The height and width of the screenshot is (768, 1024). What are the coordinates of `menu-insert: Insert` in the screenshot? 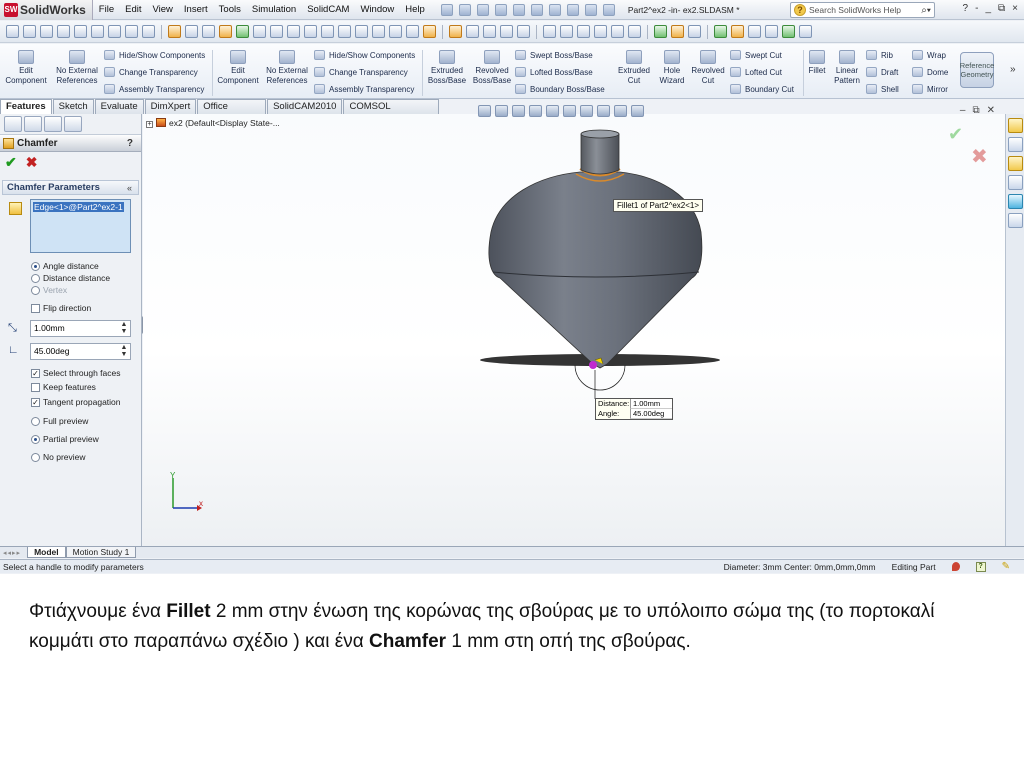 It's located at (196, 9).